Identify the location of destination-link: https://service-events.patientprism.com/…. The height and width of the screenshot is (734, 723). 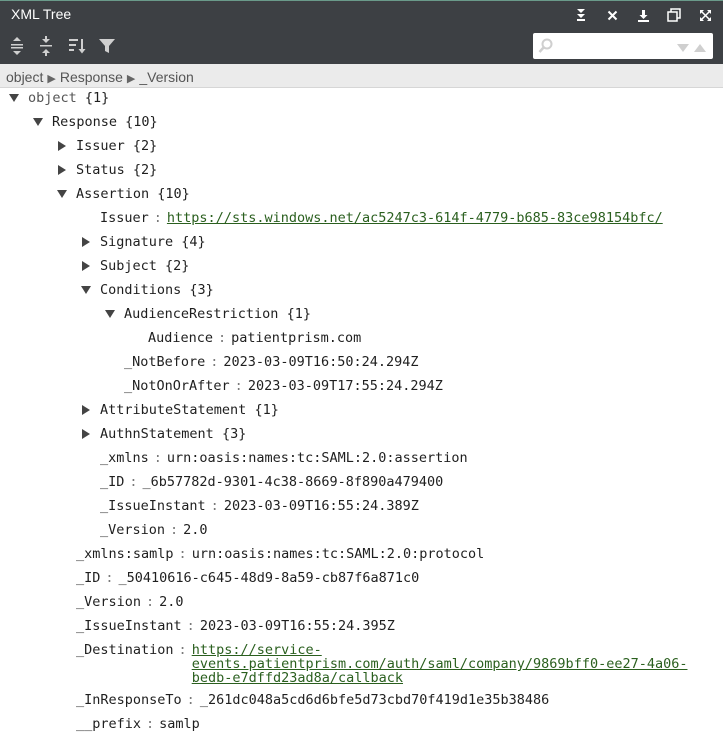
(440, 662).